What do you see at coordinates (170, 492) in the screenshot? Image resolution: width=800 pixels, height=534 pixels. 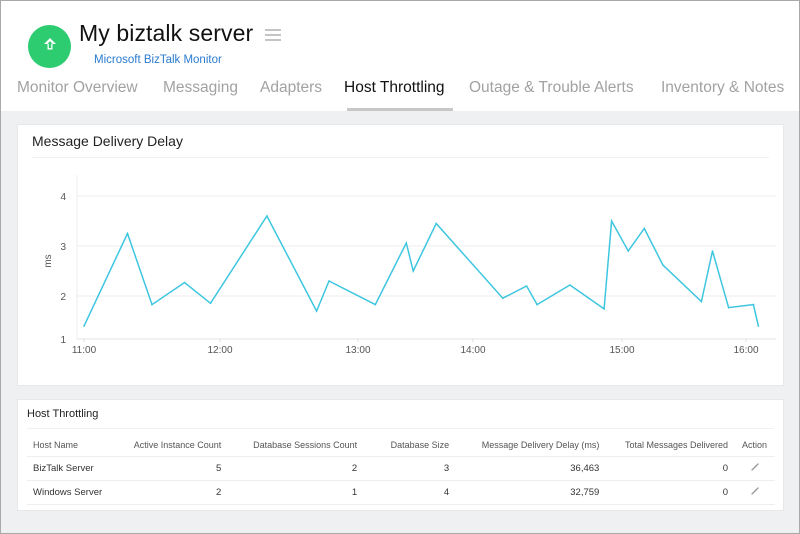 I see `active-instance-count-cell: 2` at bounding box center [170, 492].